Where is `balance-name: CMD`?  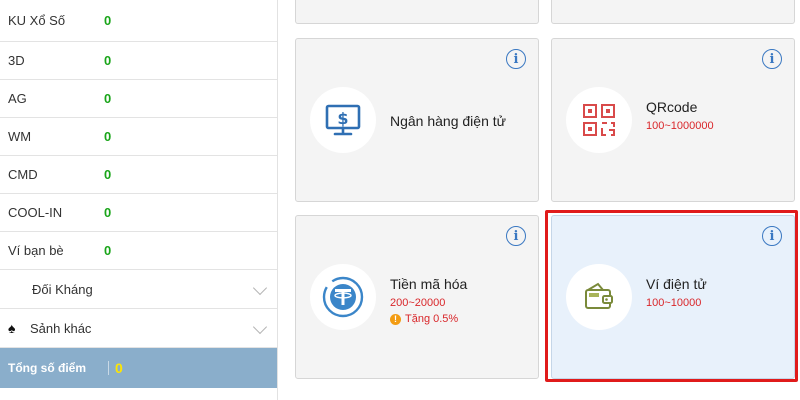
balance-name: CMD is located at coordinates (23, 174).